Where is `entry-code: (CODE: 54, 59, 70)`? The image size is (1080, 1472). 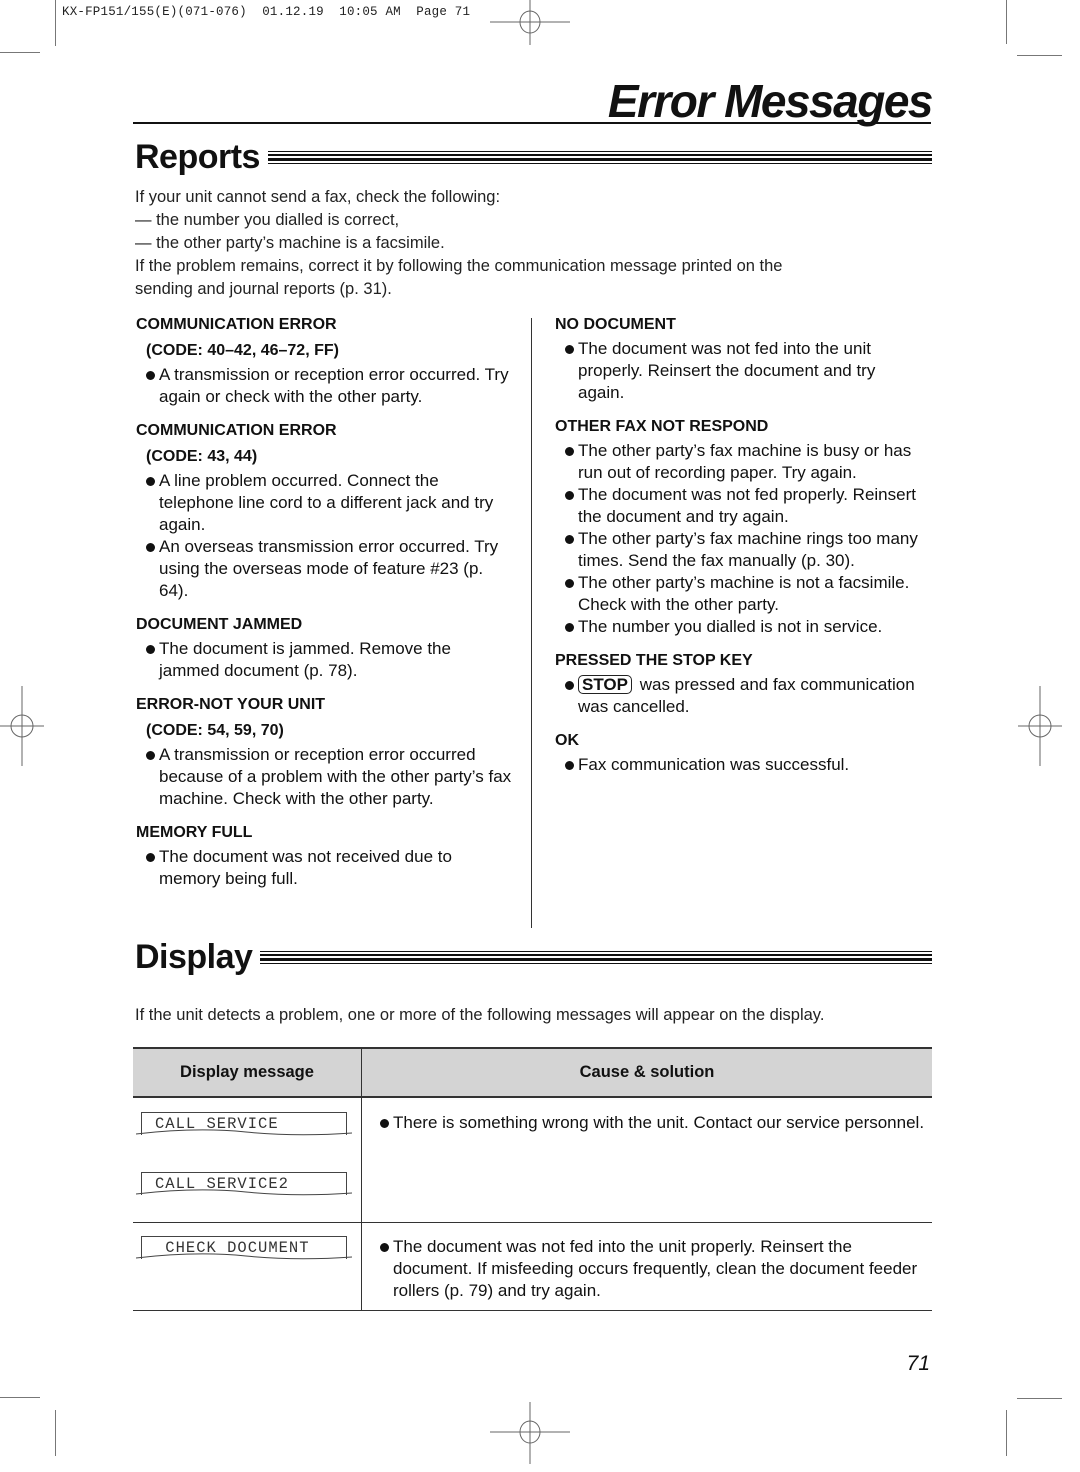
entry-code: (CODE: 54, 59, 70) is located at coordinates (215, 730).